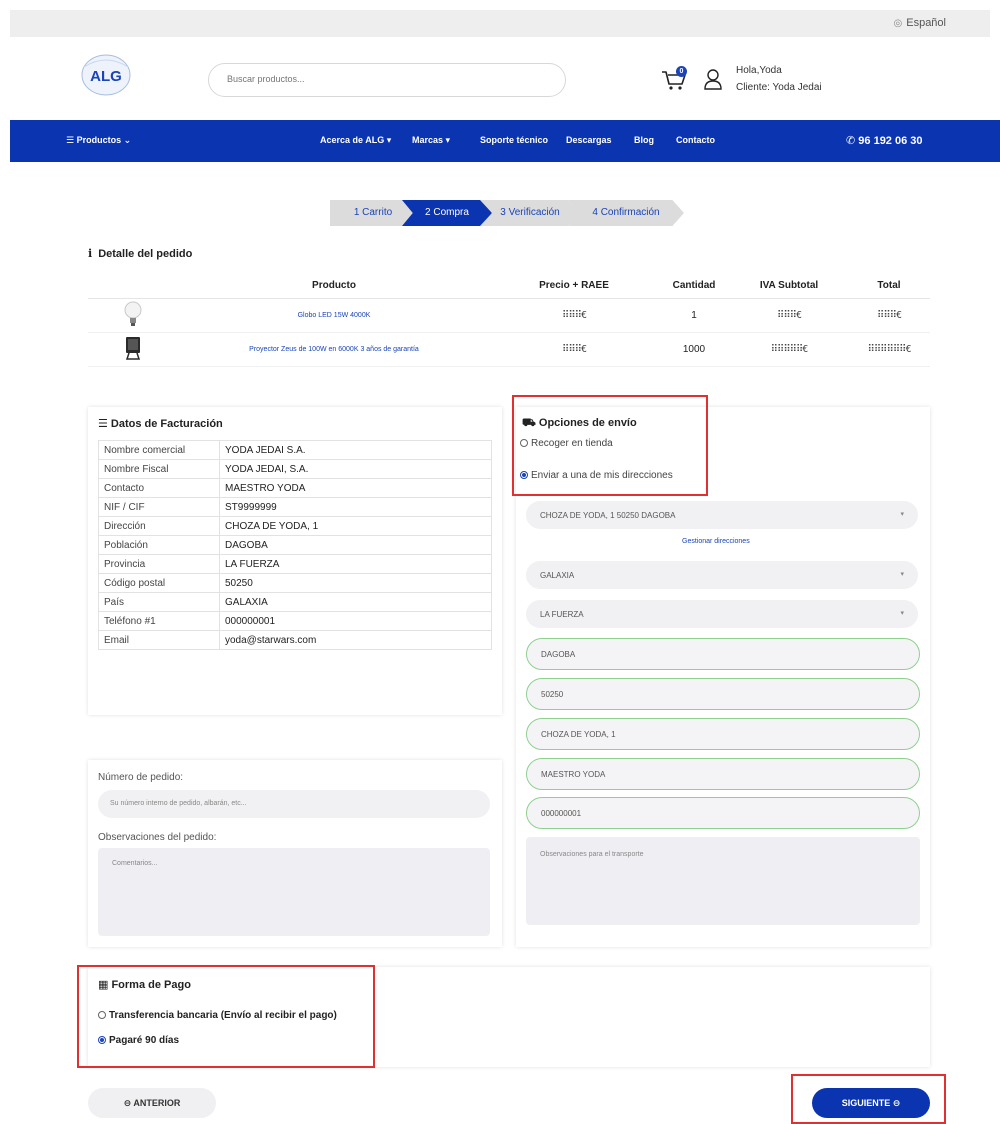 The width and height of the screenshot is (1000, 1124). What do you see at coordinates (159, 640) in the screenshot?
I see `billing-key: Email` at bounding box center [159, 640].